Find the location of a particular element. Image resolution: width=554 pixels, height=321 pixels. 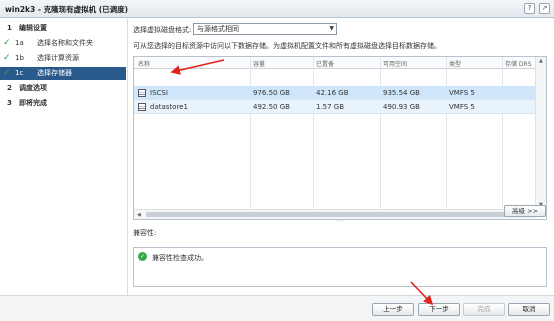

datastore-name: datastore1 is located at coordinates (169, 107).